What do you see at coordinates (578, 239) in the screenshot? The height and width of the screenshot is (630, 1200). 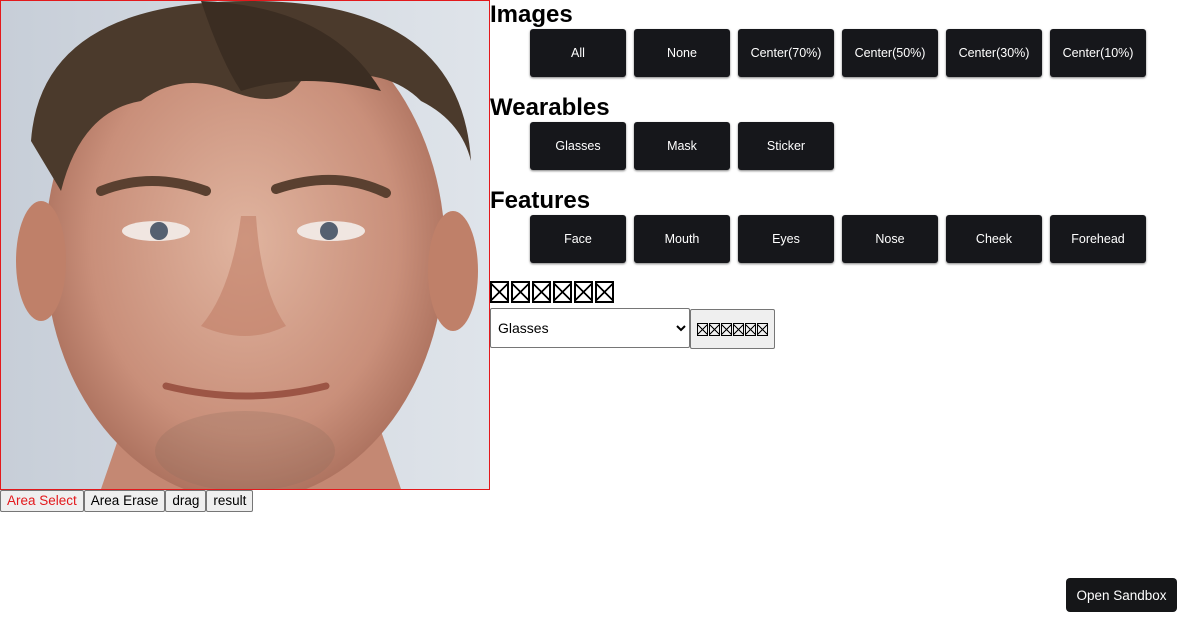 I see `face-button: Face` at bounding box center [578, 239].